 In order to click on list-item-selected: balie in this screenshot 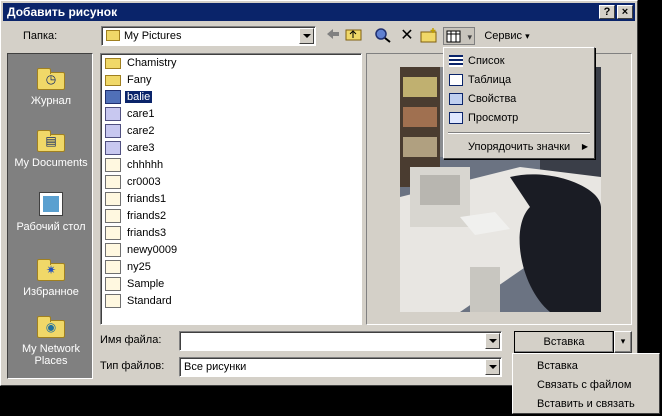, I will do `click(129, 96)`.